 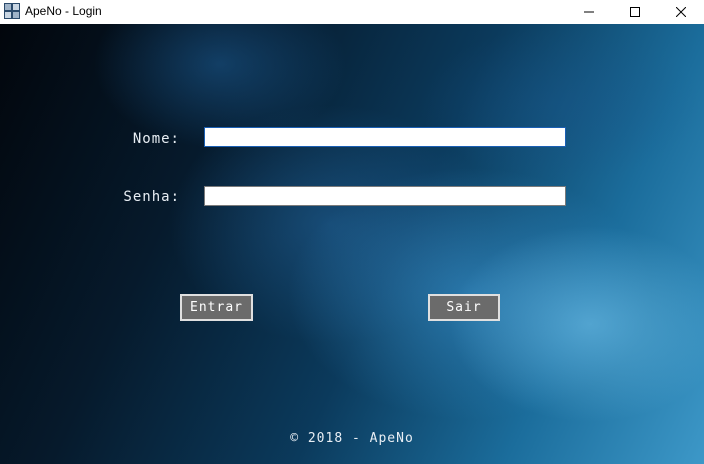 What do you see at coordinates (385, 137) in the screenshot?
I see `nome-input` at bounding box center [385, 137].